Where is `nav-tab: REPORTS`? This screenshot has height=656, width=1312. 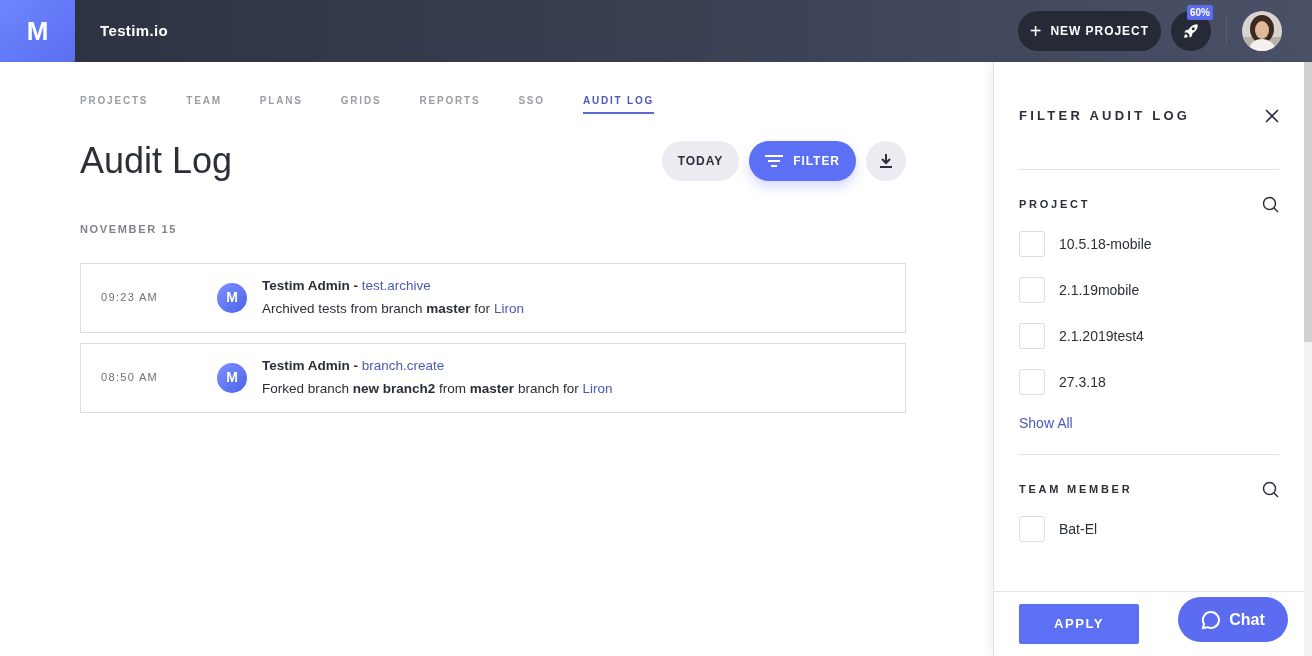
nav-tab: REPORTS is located at coordinates (450, 103).